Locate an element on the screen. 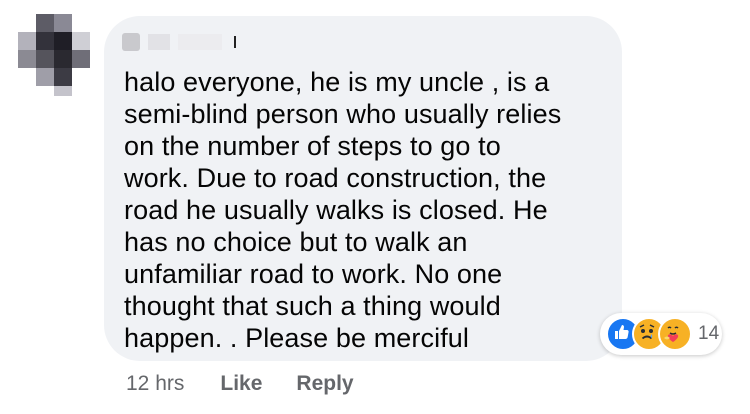 Image resolution: width=750 pixels, height=414 pixels. comment-line: semi-blind person who usually relies is located at coordinates (343, 114).